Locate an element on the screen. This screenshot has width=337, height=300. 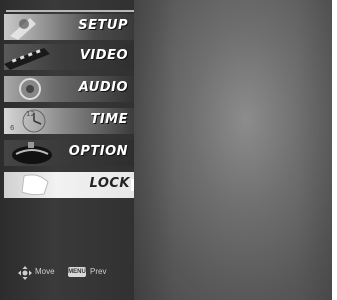
menu-item-audio-label: AUDIO is located at coordinates (103, 87).